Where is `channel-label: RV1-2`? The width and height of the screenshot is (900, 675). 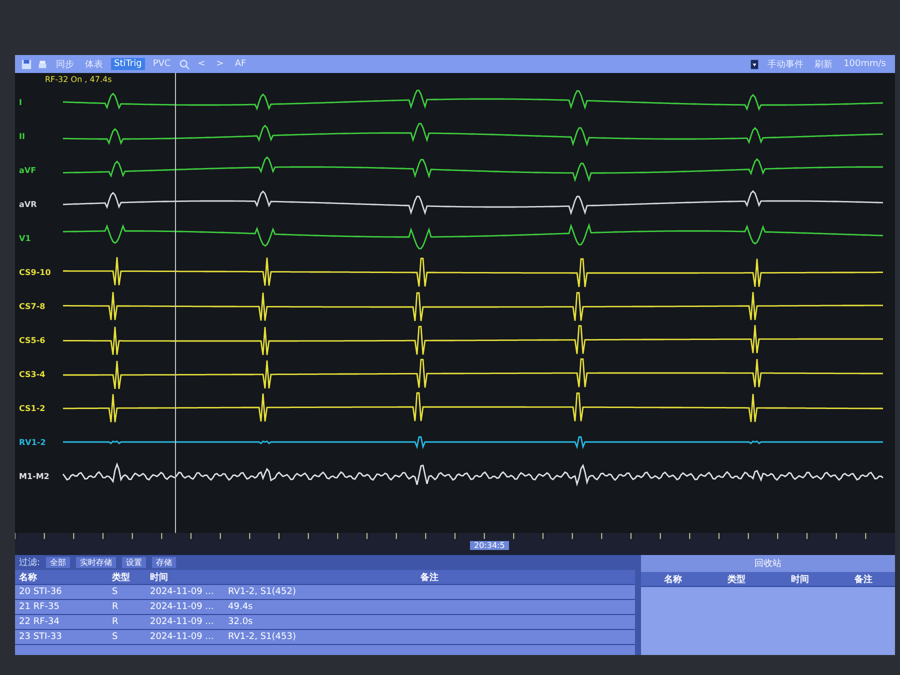
channel-label: RV1-2 is located at coordinates (33, 442).